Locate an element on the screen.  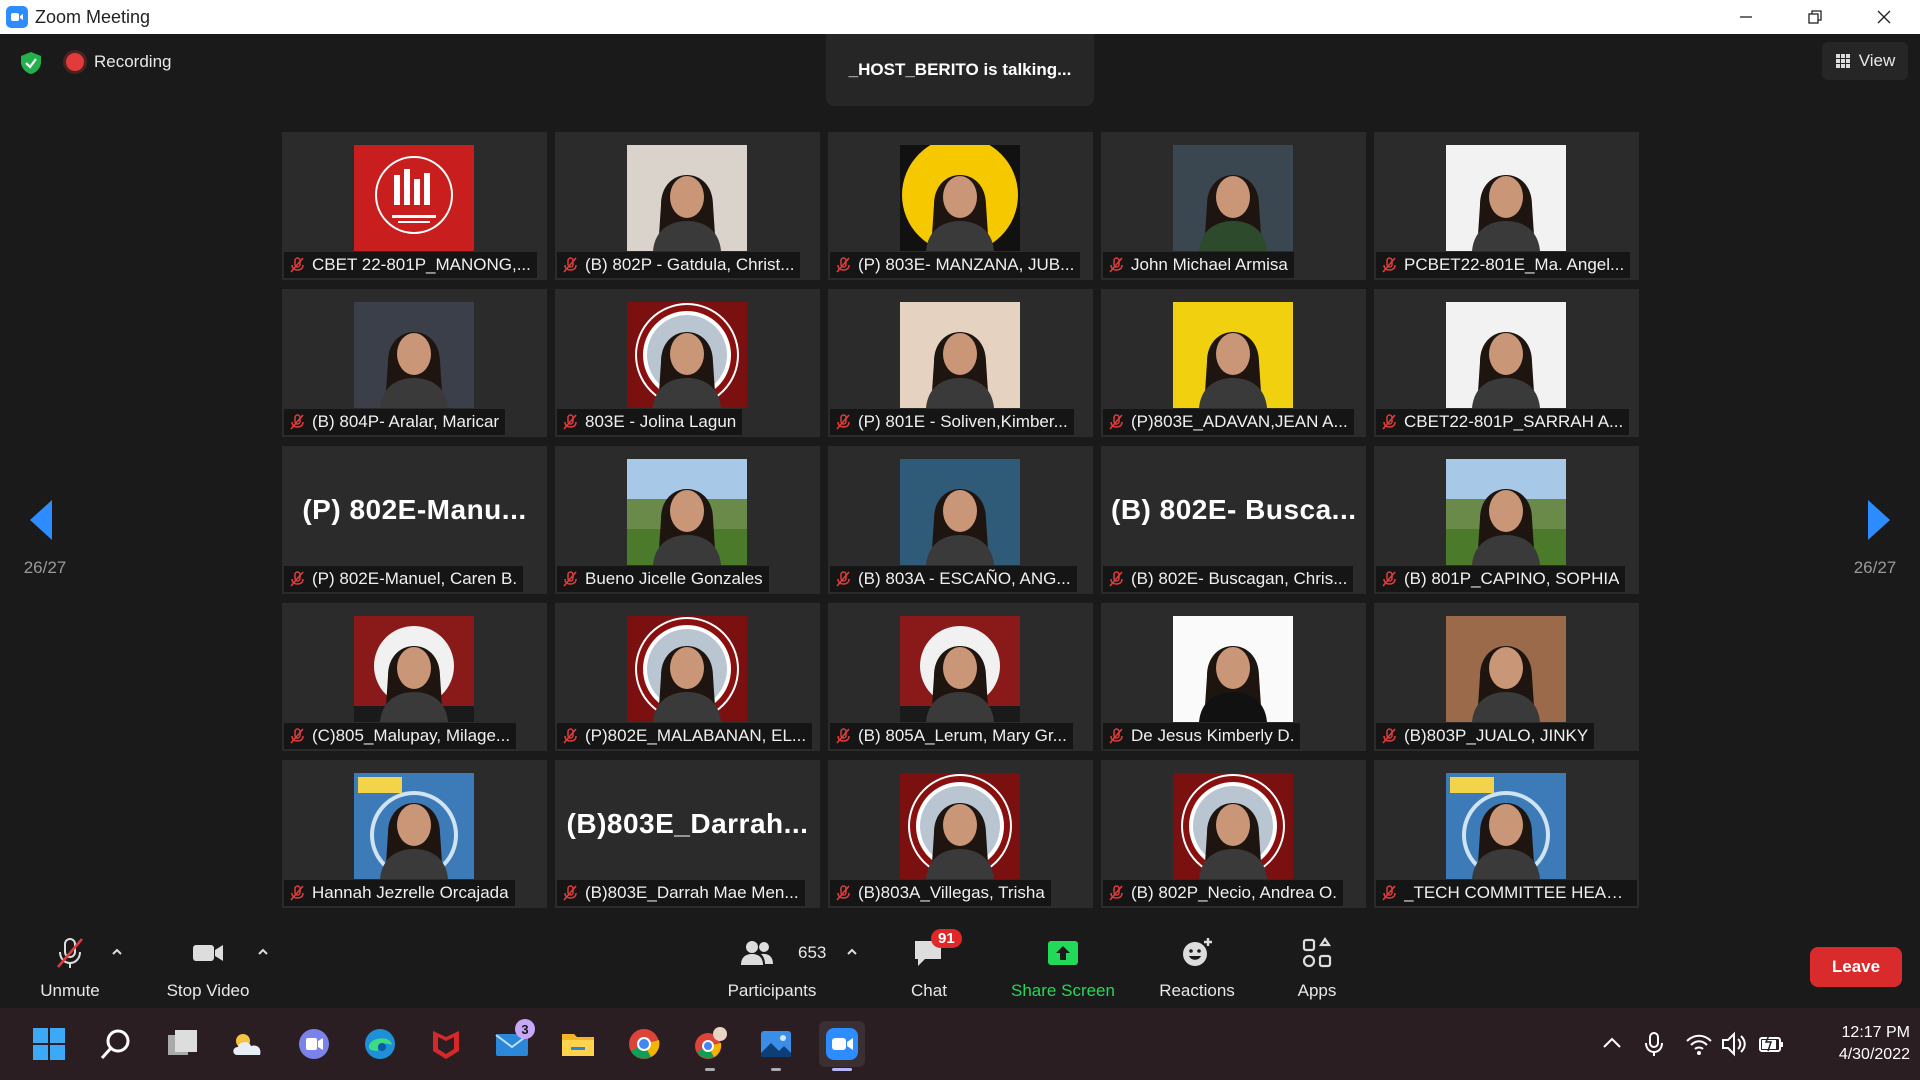
window-titlebar: Zoom Meeting is located at coordinates (960, 17).